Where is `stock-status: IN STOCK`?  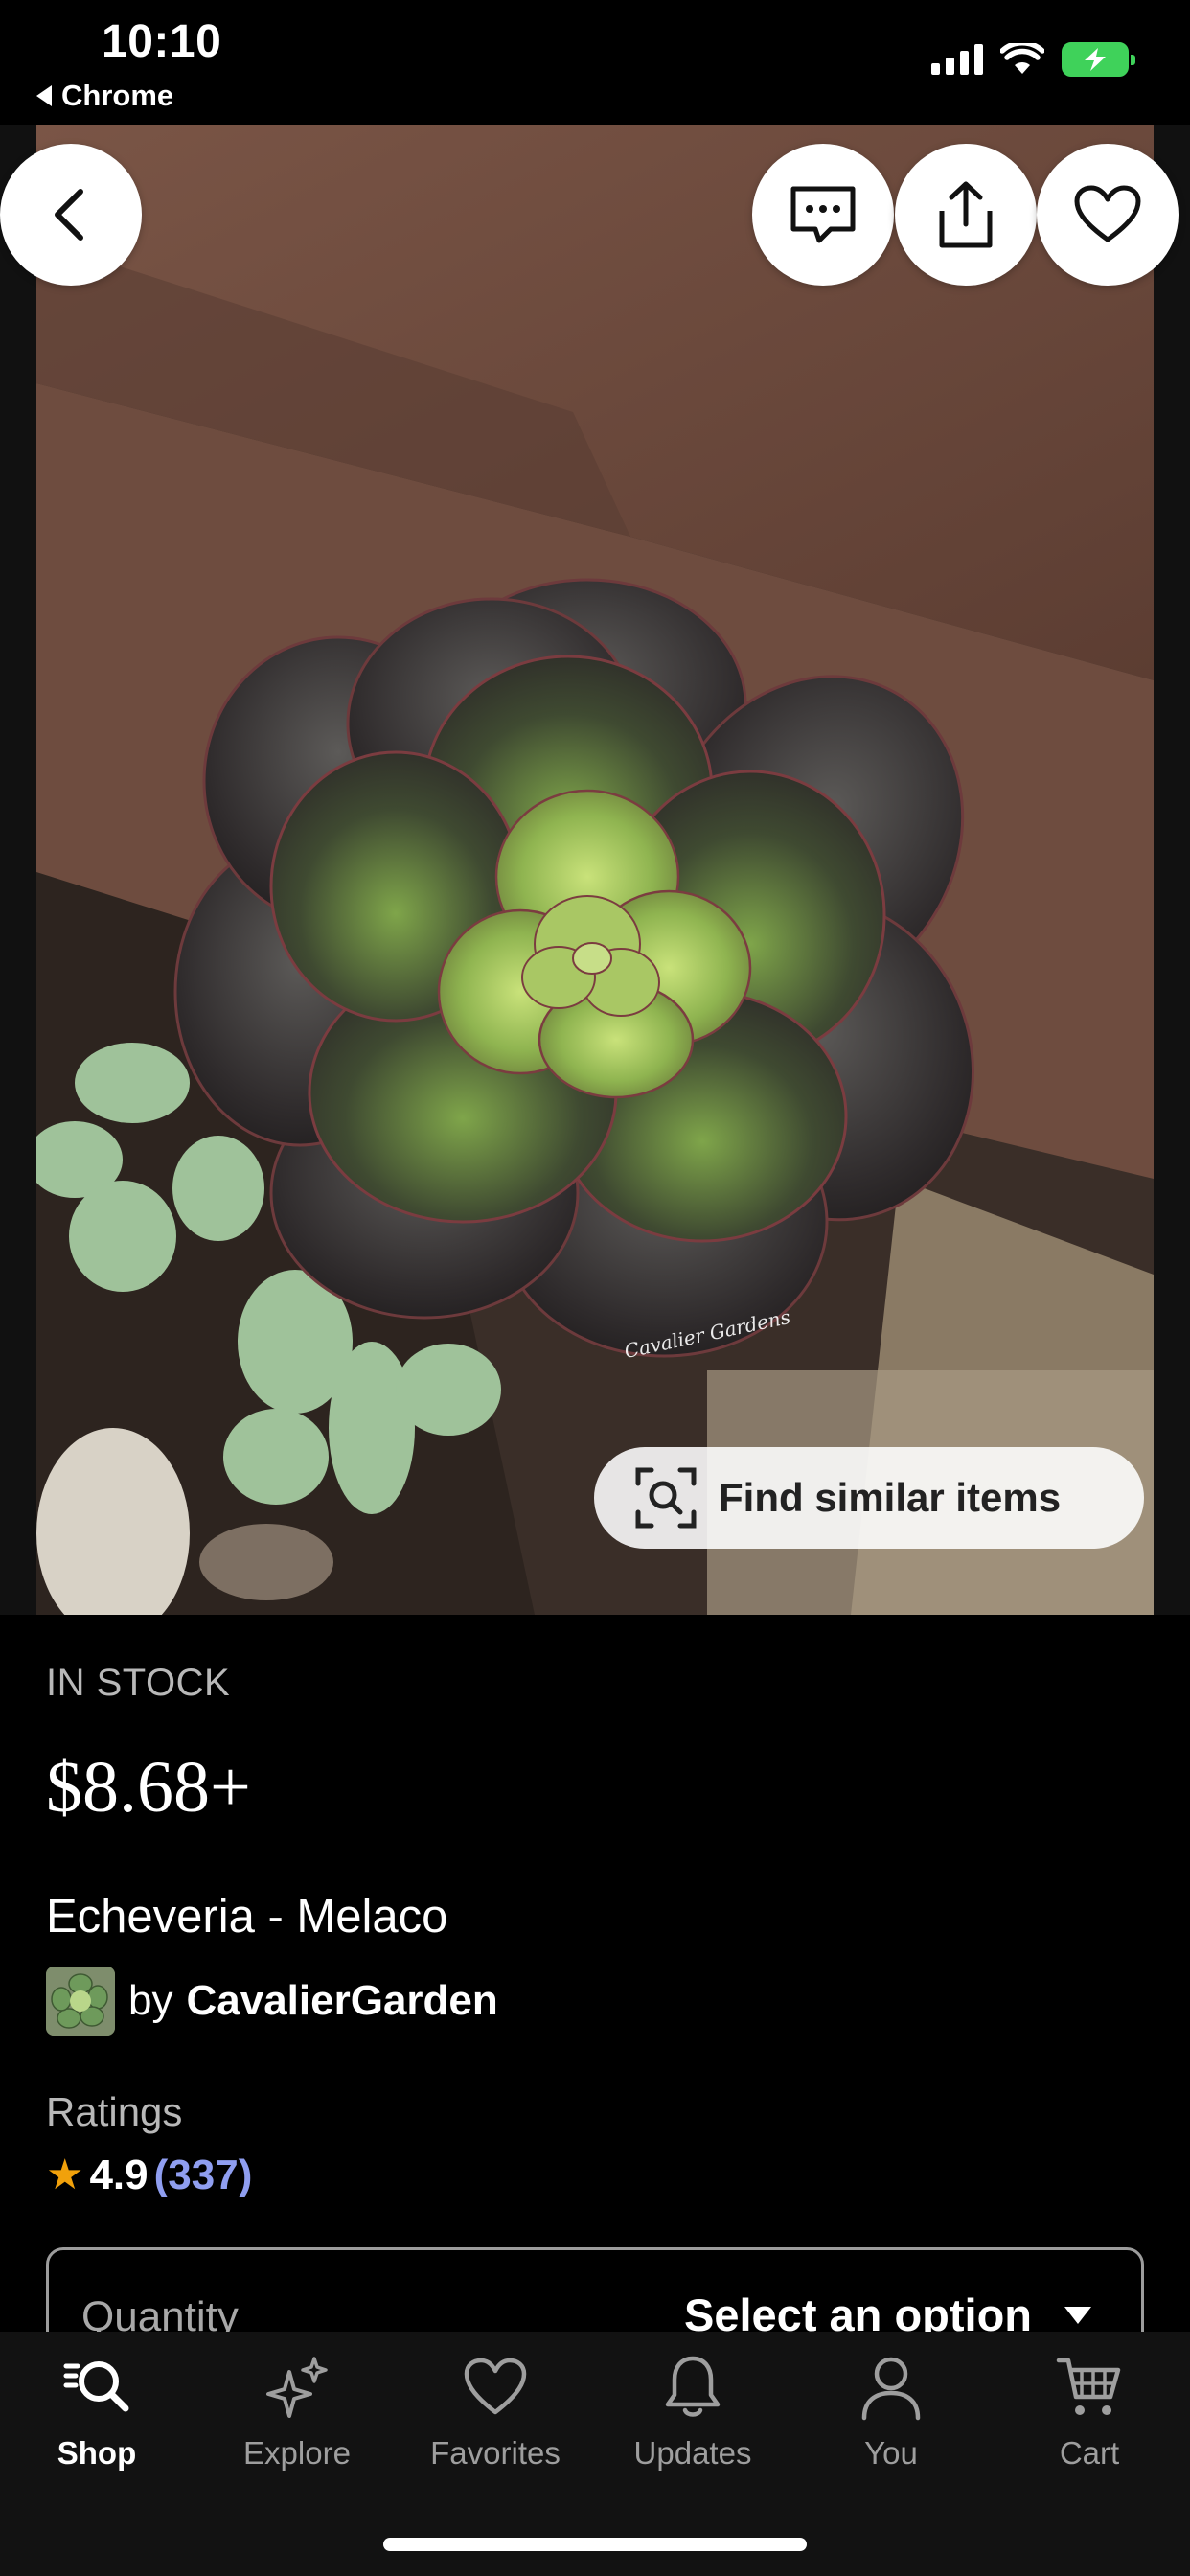 stock-status: IN STOCK is located at coordinates (139, 1683).